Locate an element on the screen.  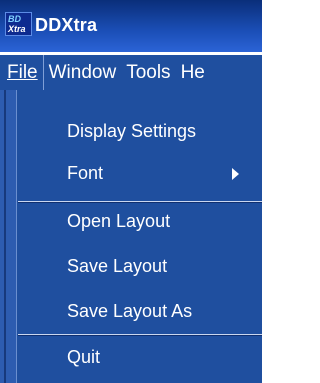
menu-help-label: He is located at coordinates (192, 72).